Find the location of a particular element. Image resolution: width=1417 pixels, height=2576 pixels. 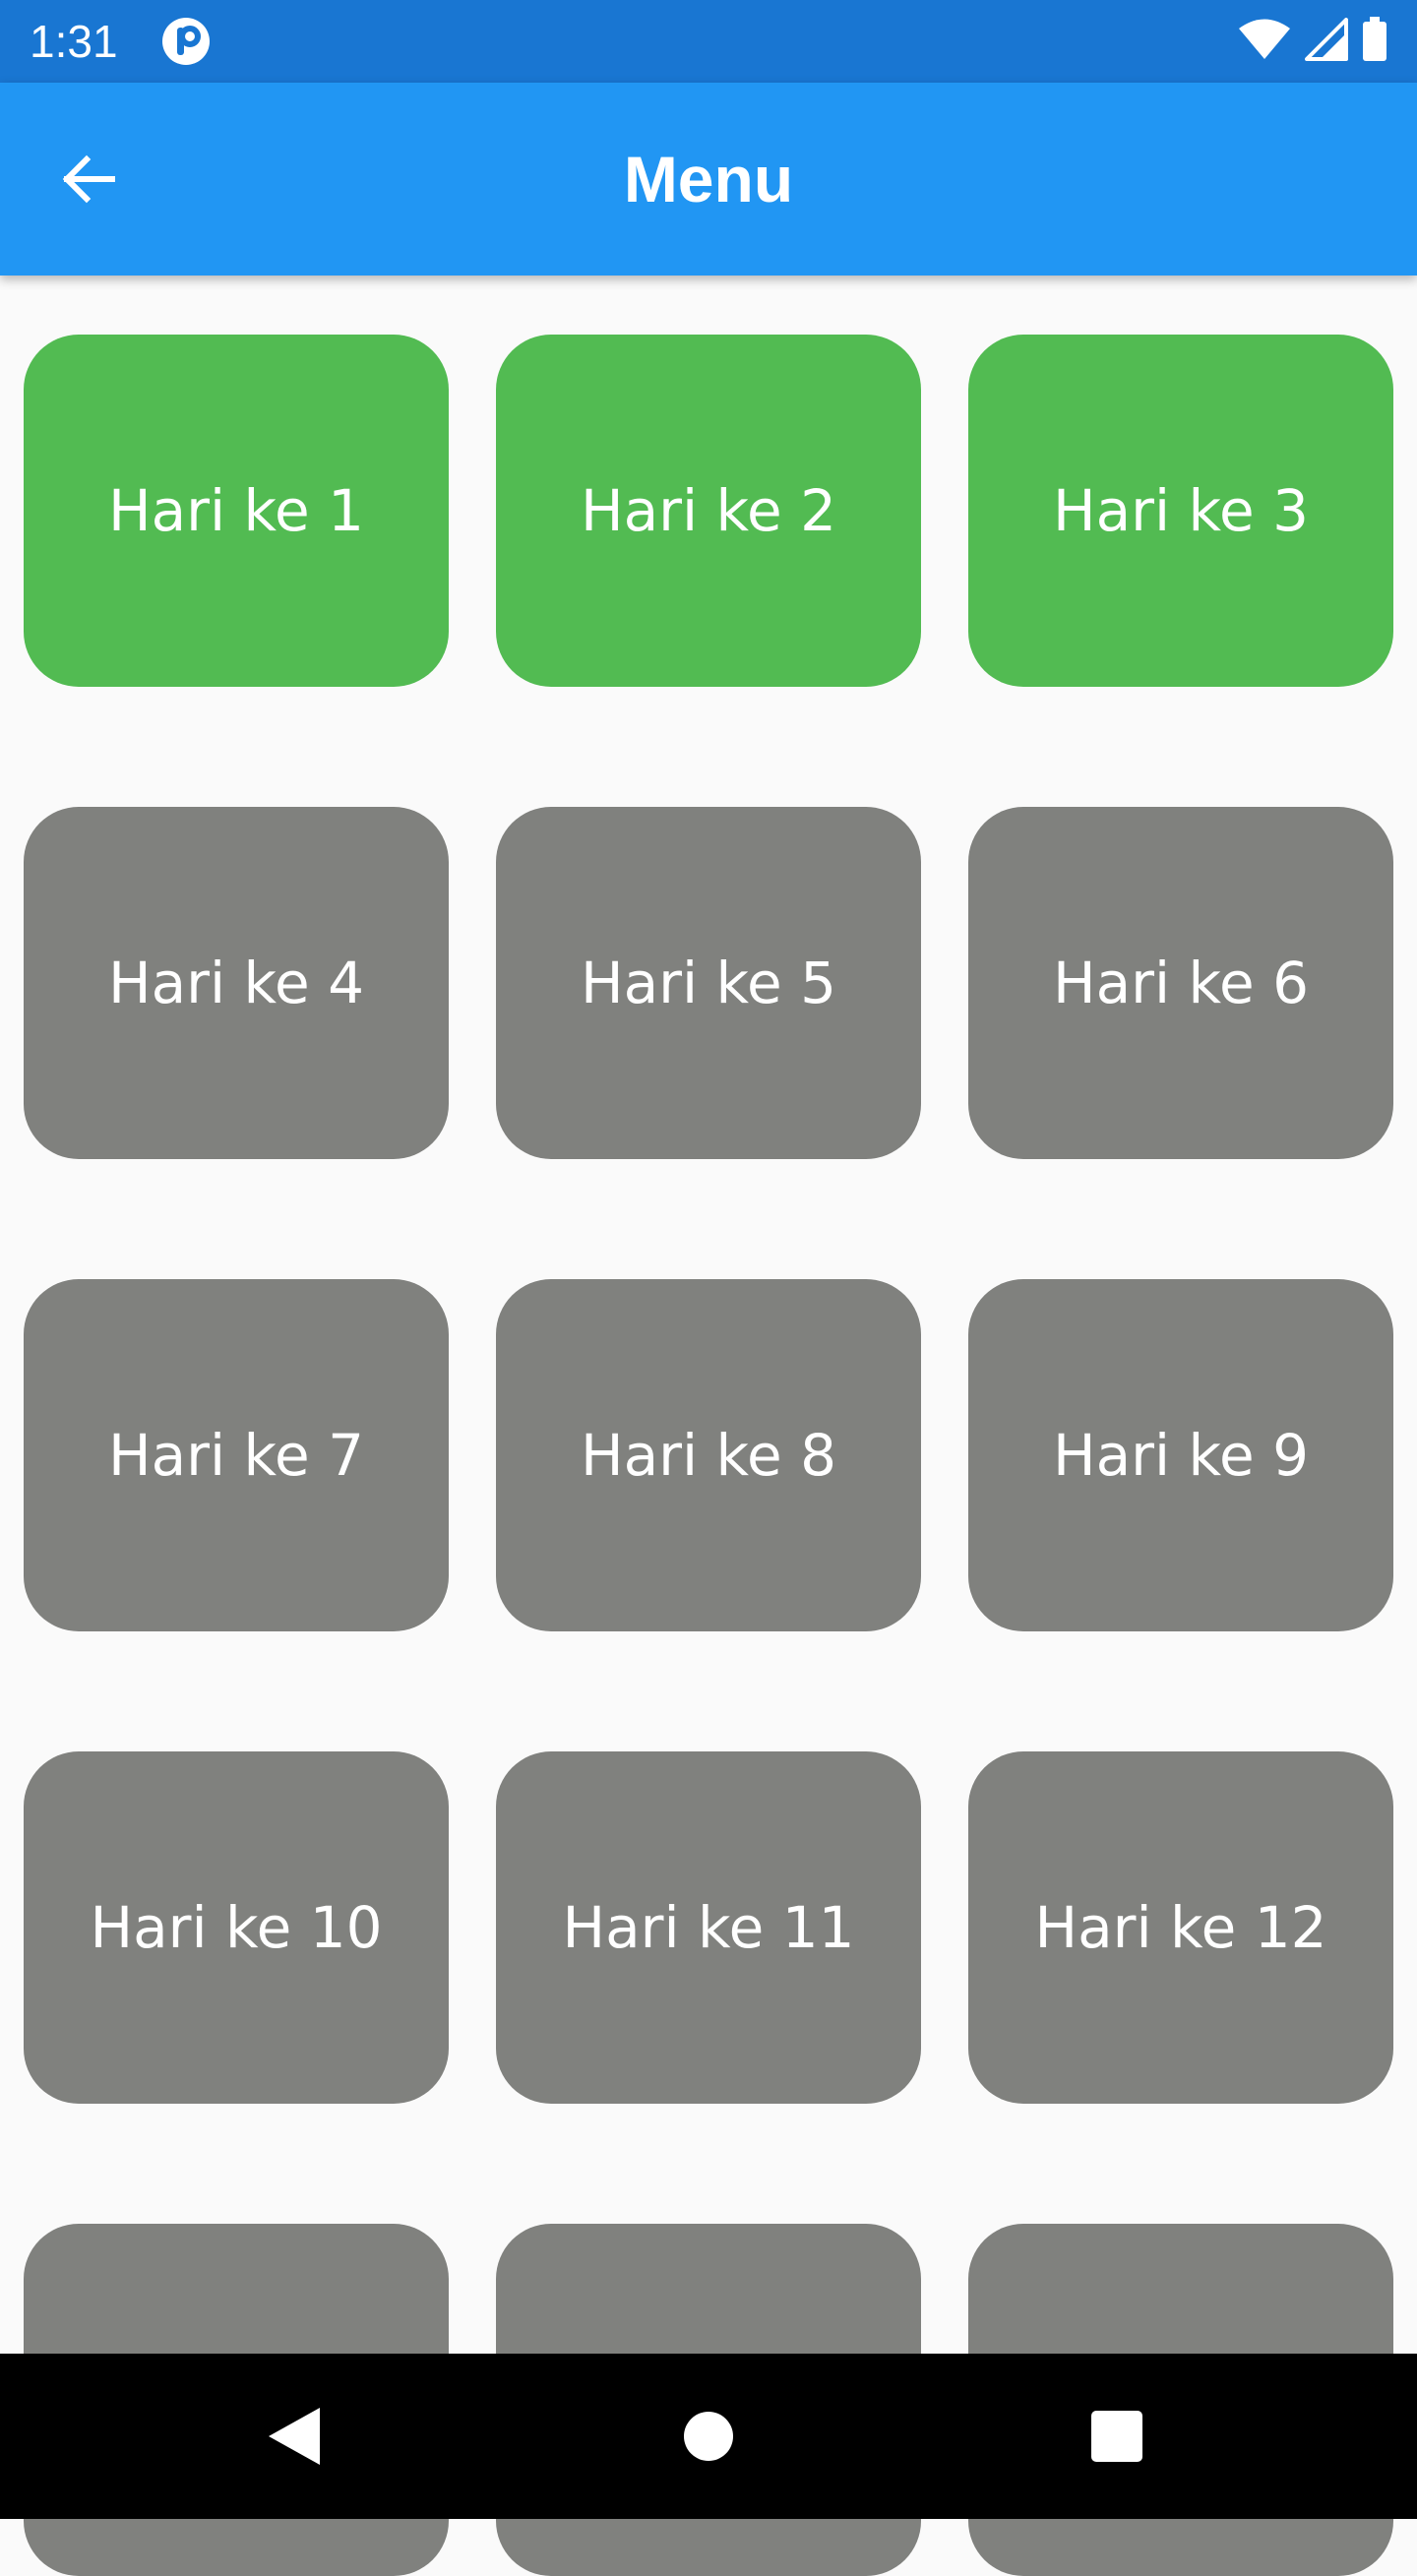

day-tile-label: Hari ke 4 is located at coordinates (236, 983).